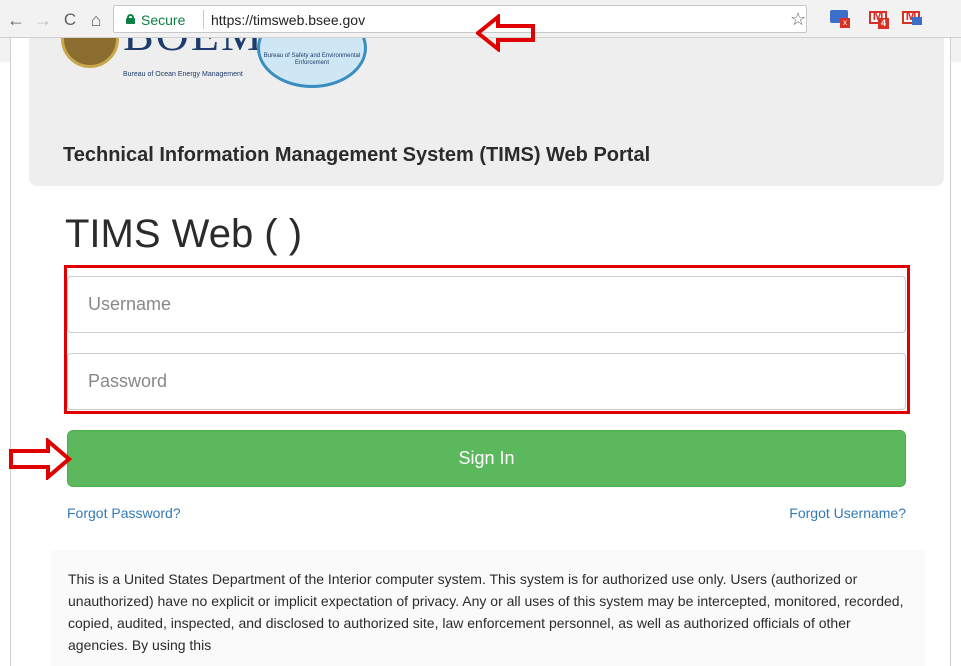 The width and height of the screenshot is (961, 666). Describe the element at coordinates (130, 19) in the screenshot. I see `lock-icon` at that location.